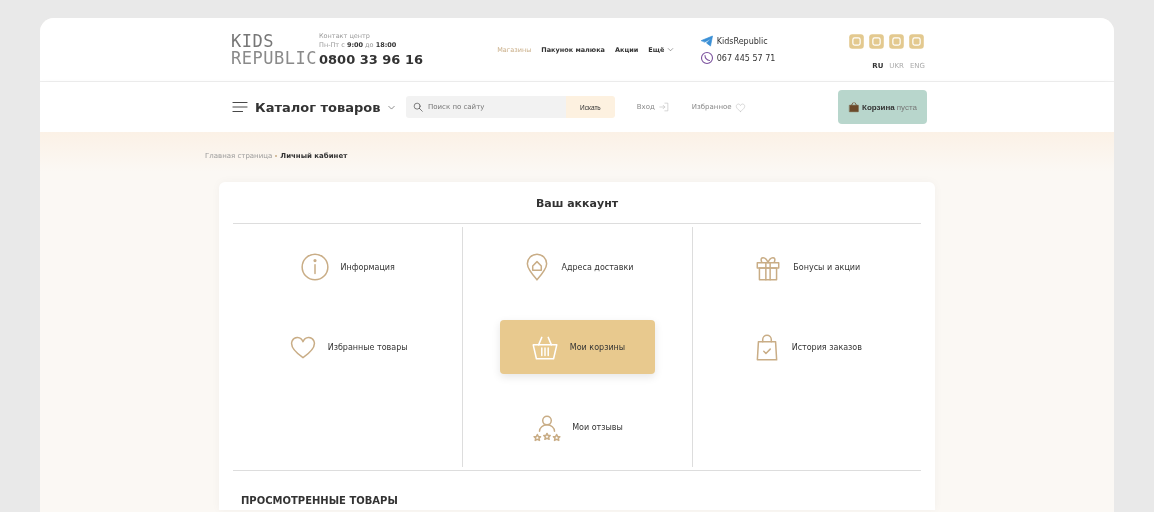 Image resolution: width=1154 pixels, height=512 pixels. What do you see at coordinates (318, 107) in the screenshot?
I see `catalog-button: Каталог товаров` at bounding box center [318, 107].